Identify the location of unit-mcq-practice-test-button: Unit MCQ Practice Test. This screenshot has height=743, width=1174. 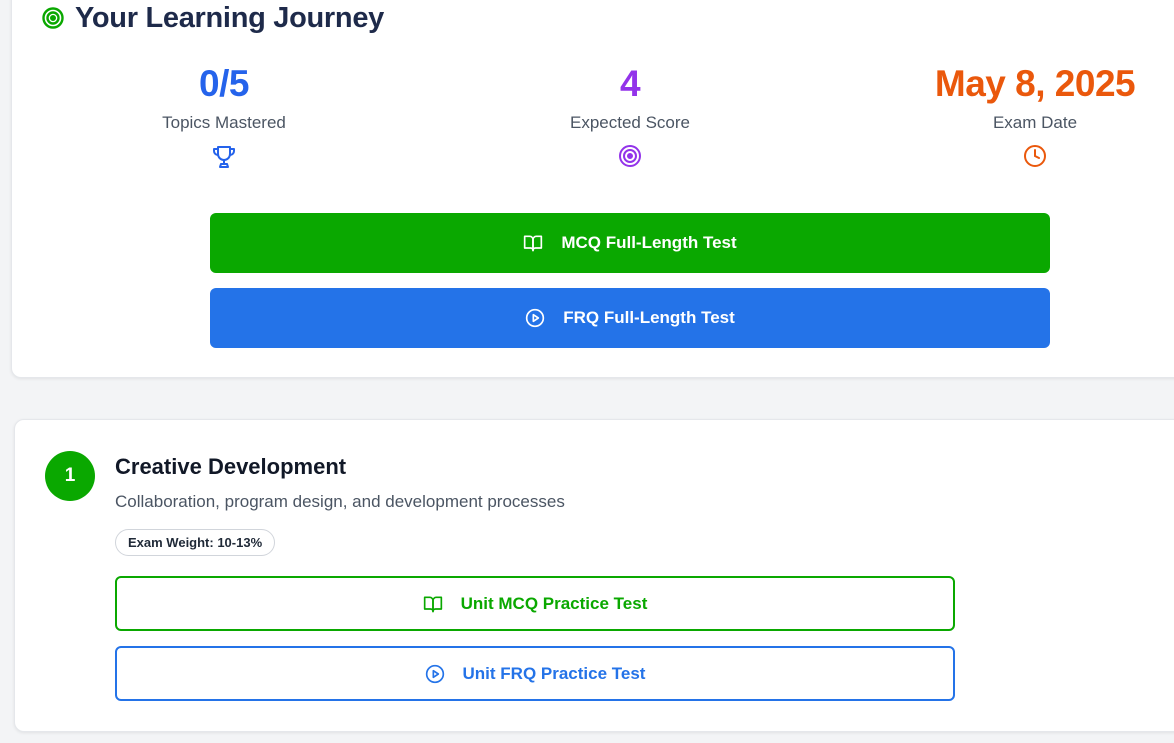
(535, 603).